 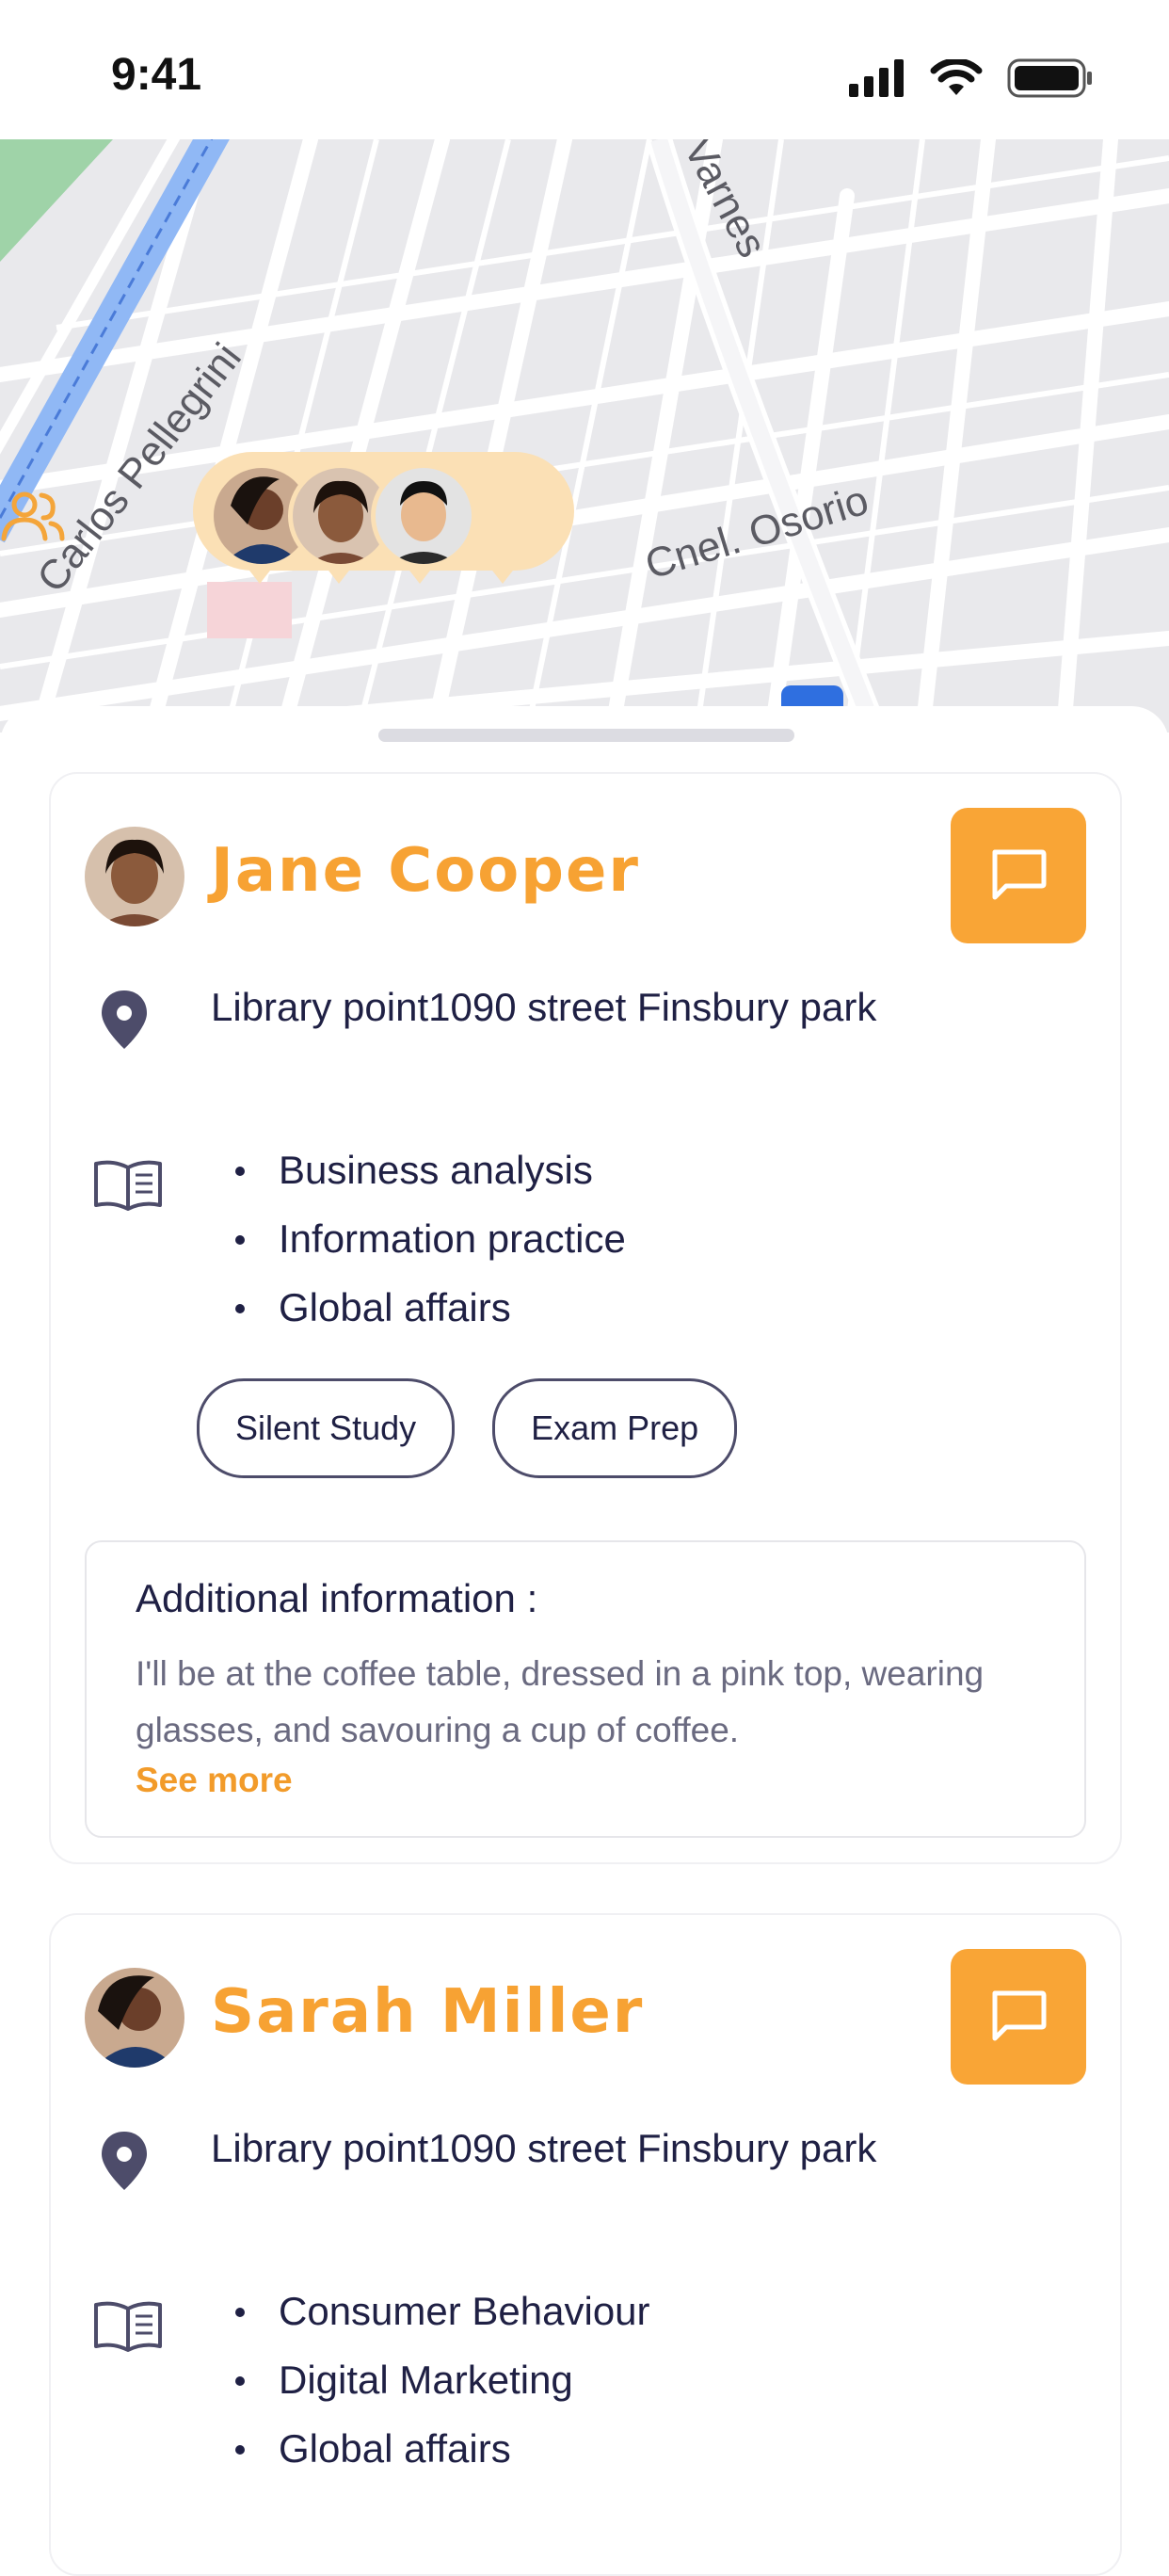 What do you see at coordinates (425, 871) in the screenshot?
I see `profile-name: Jane Cooper` at bounding box center [425, 871].